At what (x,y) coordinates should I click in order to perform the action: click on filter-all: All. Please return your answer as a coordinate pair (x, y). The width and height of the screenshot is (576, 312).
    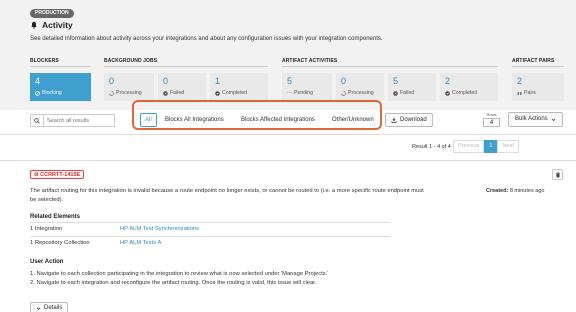
    Looking at the image, I should click on (148, 120).